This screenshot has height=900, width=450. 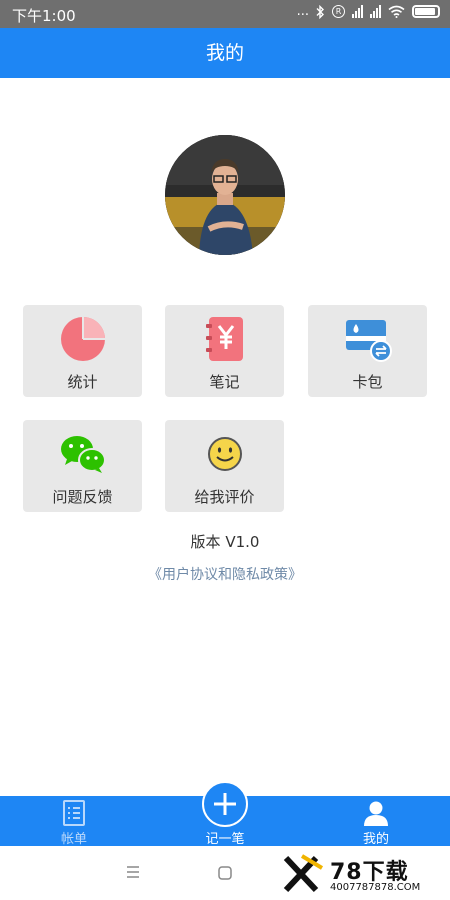 I want to click on nav-add-label: 记一笔, so click(x=225, y=839).